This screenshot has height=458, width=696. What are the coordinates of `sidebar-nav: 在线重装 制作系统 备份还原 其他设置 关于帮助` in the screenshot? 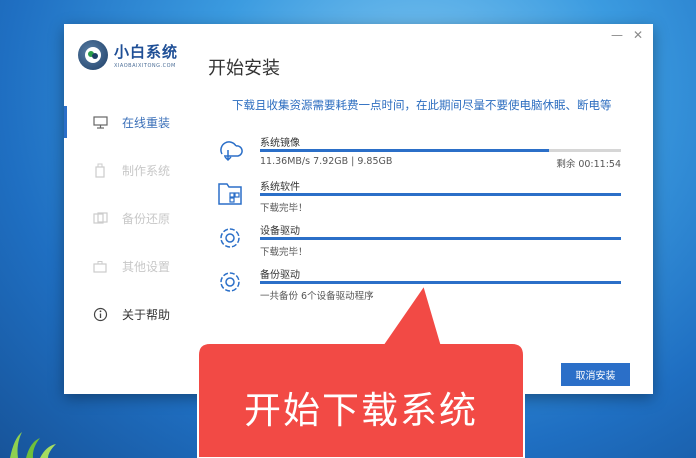 It's located at (129, 218).